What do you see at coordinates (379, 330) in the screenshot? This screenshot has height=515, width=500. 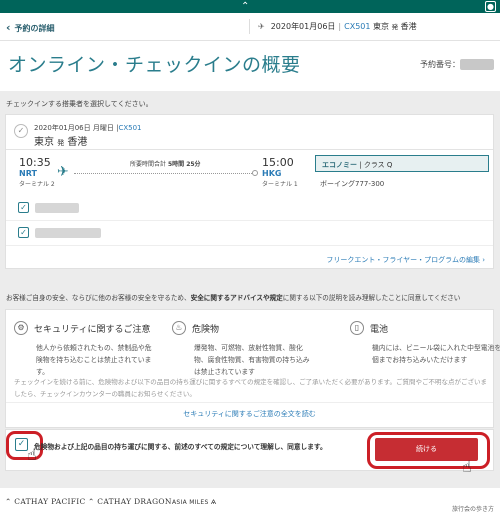 I see `section-title: 電池` at bounding box center [379, 330].